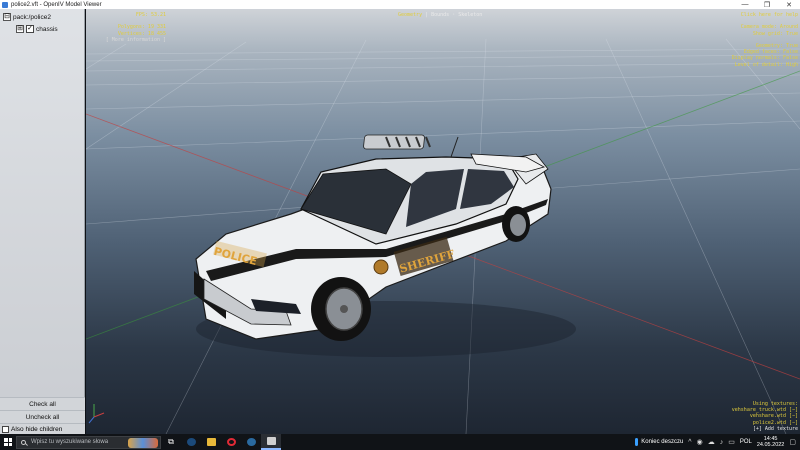 This screenshot has height=450, width=800. Describe the element at coordinates (381, 267) in the screenshot. I see `sheriff-badge-icon` at that location.